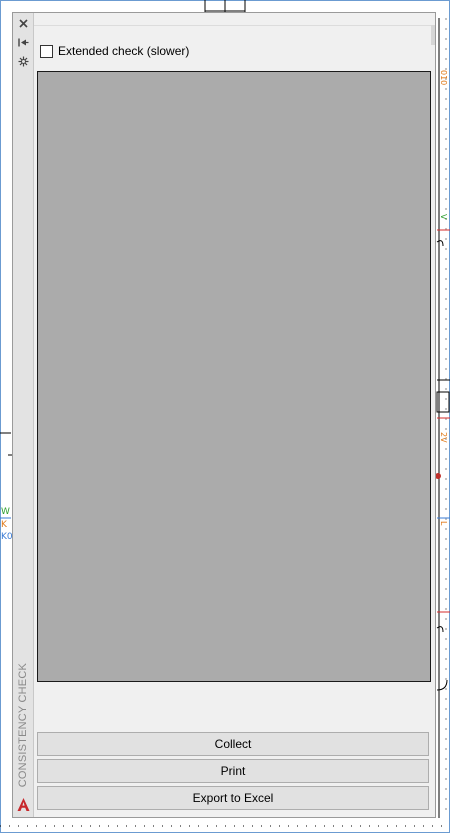 Image resolution: width=450 pixels, height=833 pixels. What do you see at coordinates (233, 744) in the screenshot?
I see `collect-button: Collect` at bounding box center [233, 744].